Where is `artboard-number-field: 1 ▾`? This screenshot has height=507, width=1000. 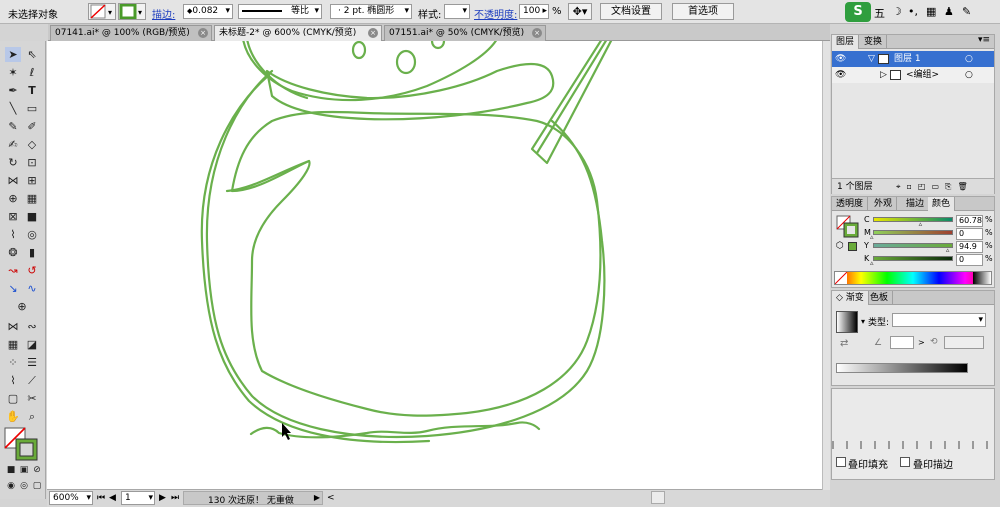
artboard-number-field: 1 ▾ is located at coordinates (138, 498).